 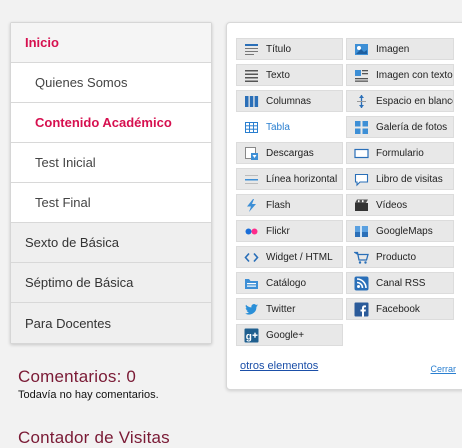 I want to click on photo-gallery-icon, so click(x=361, y=127).